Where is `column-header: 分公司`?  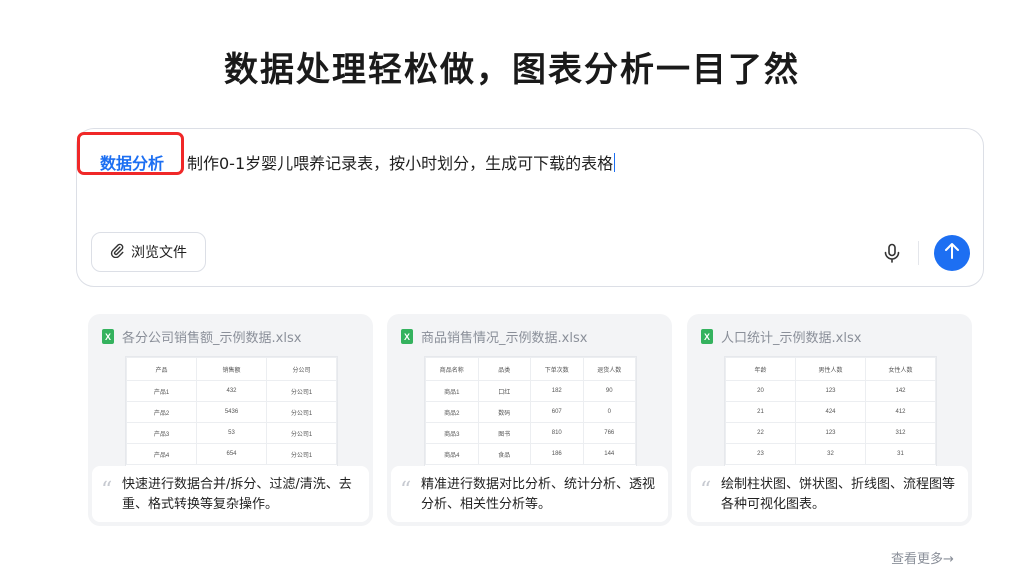 column-header: 分公司 is located at coordinates (301, 369).